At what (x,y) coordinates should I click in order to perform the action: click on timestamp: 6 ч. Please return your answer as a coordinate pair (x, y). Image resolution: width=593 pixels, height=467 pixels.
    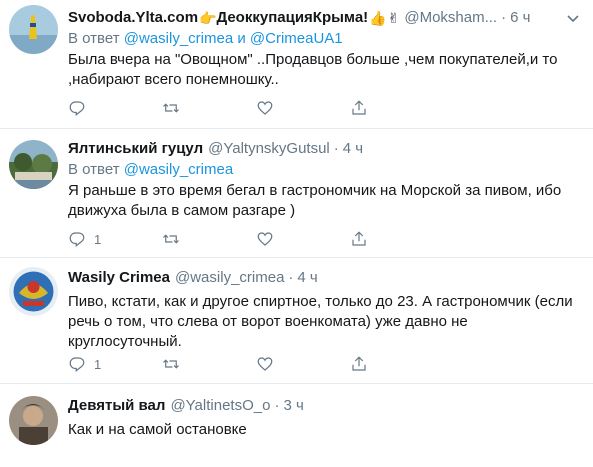
    Looking at the image, I should click on (520, 18).